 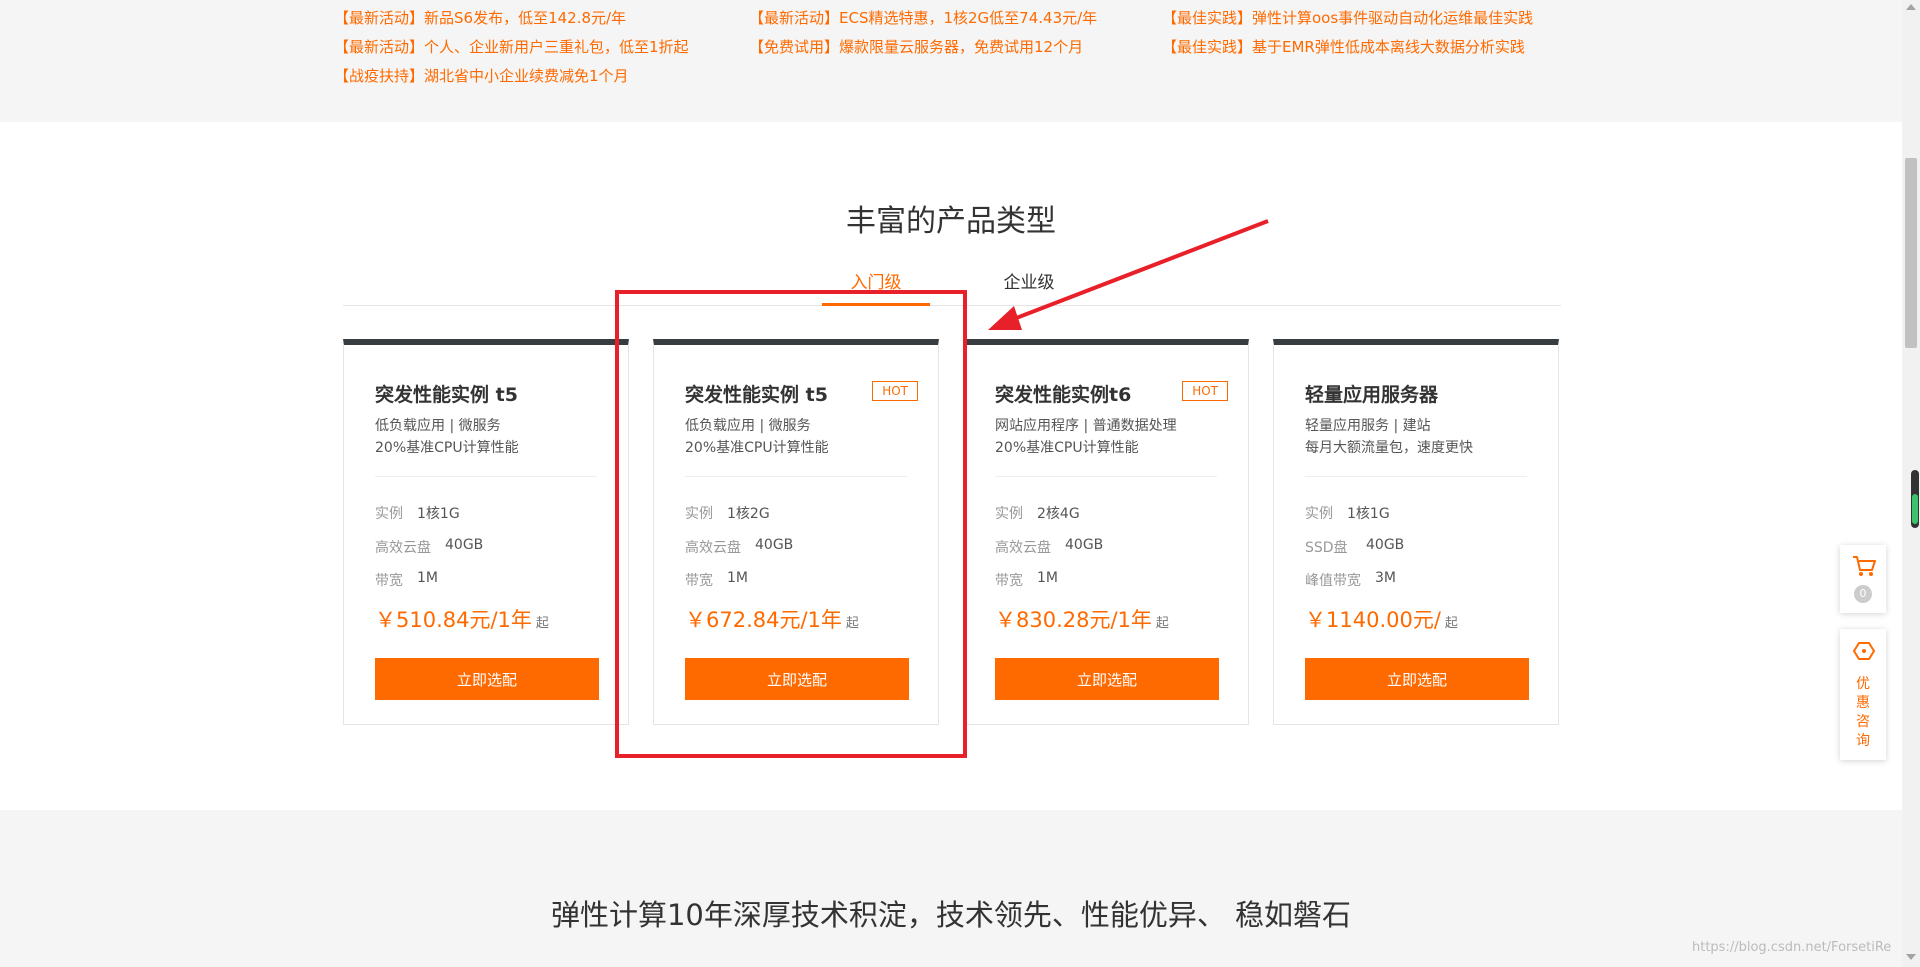 What do you see at coordinates (1347, 17) in the screenshot?
I see `promo-link: 【最佳实践】弹性计算oos事件驱动自动化运维最佳实践` at bounding box center [1347, 17].